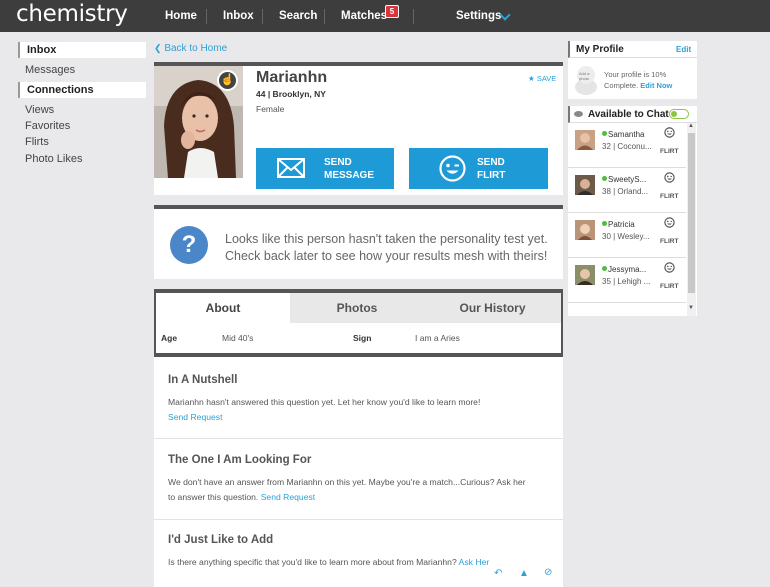 This screenshot has width=770, height=587. I want to click on edit-now-link: Edit Now, so click(656, 85).